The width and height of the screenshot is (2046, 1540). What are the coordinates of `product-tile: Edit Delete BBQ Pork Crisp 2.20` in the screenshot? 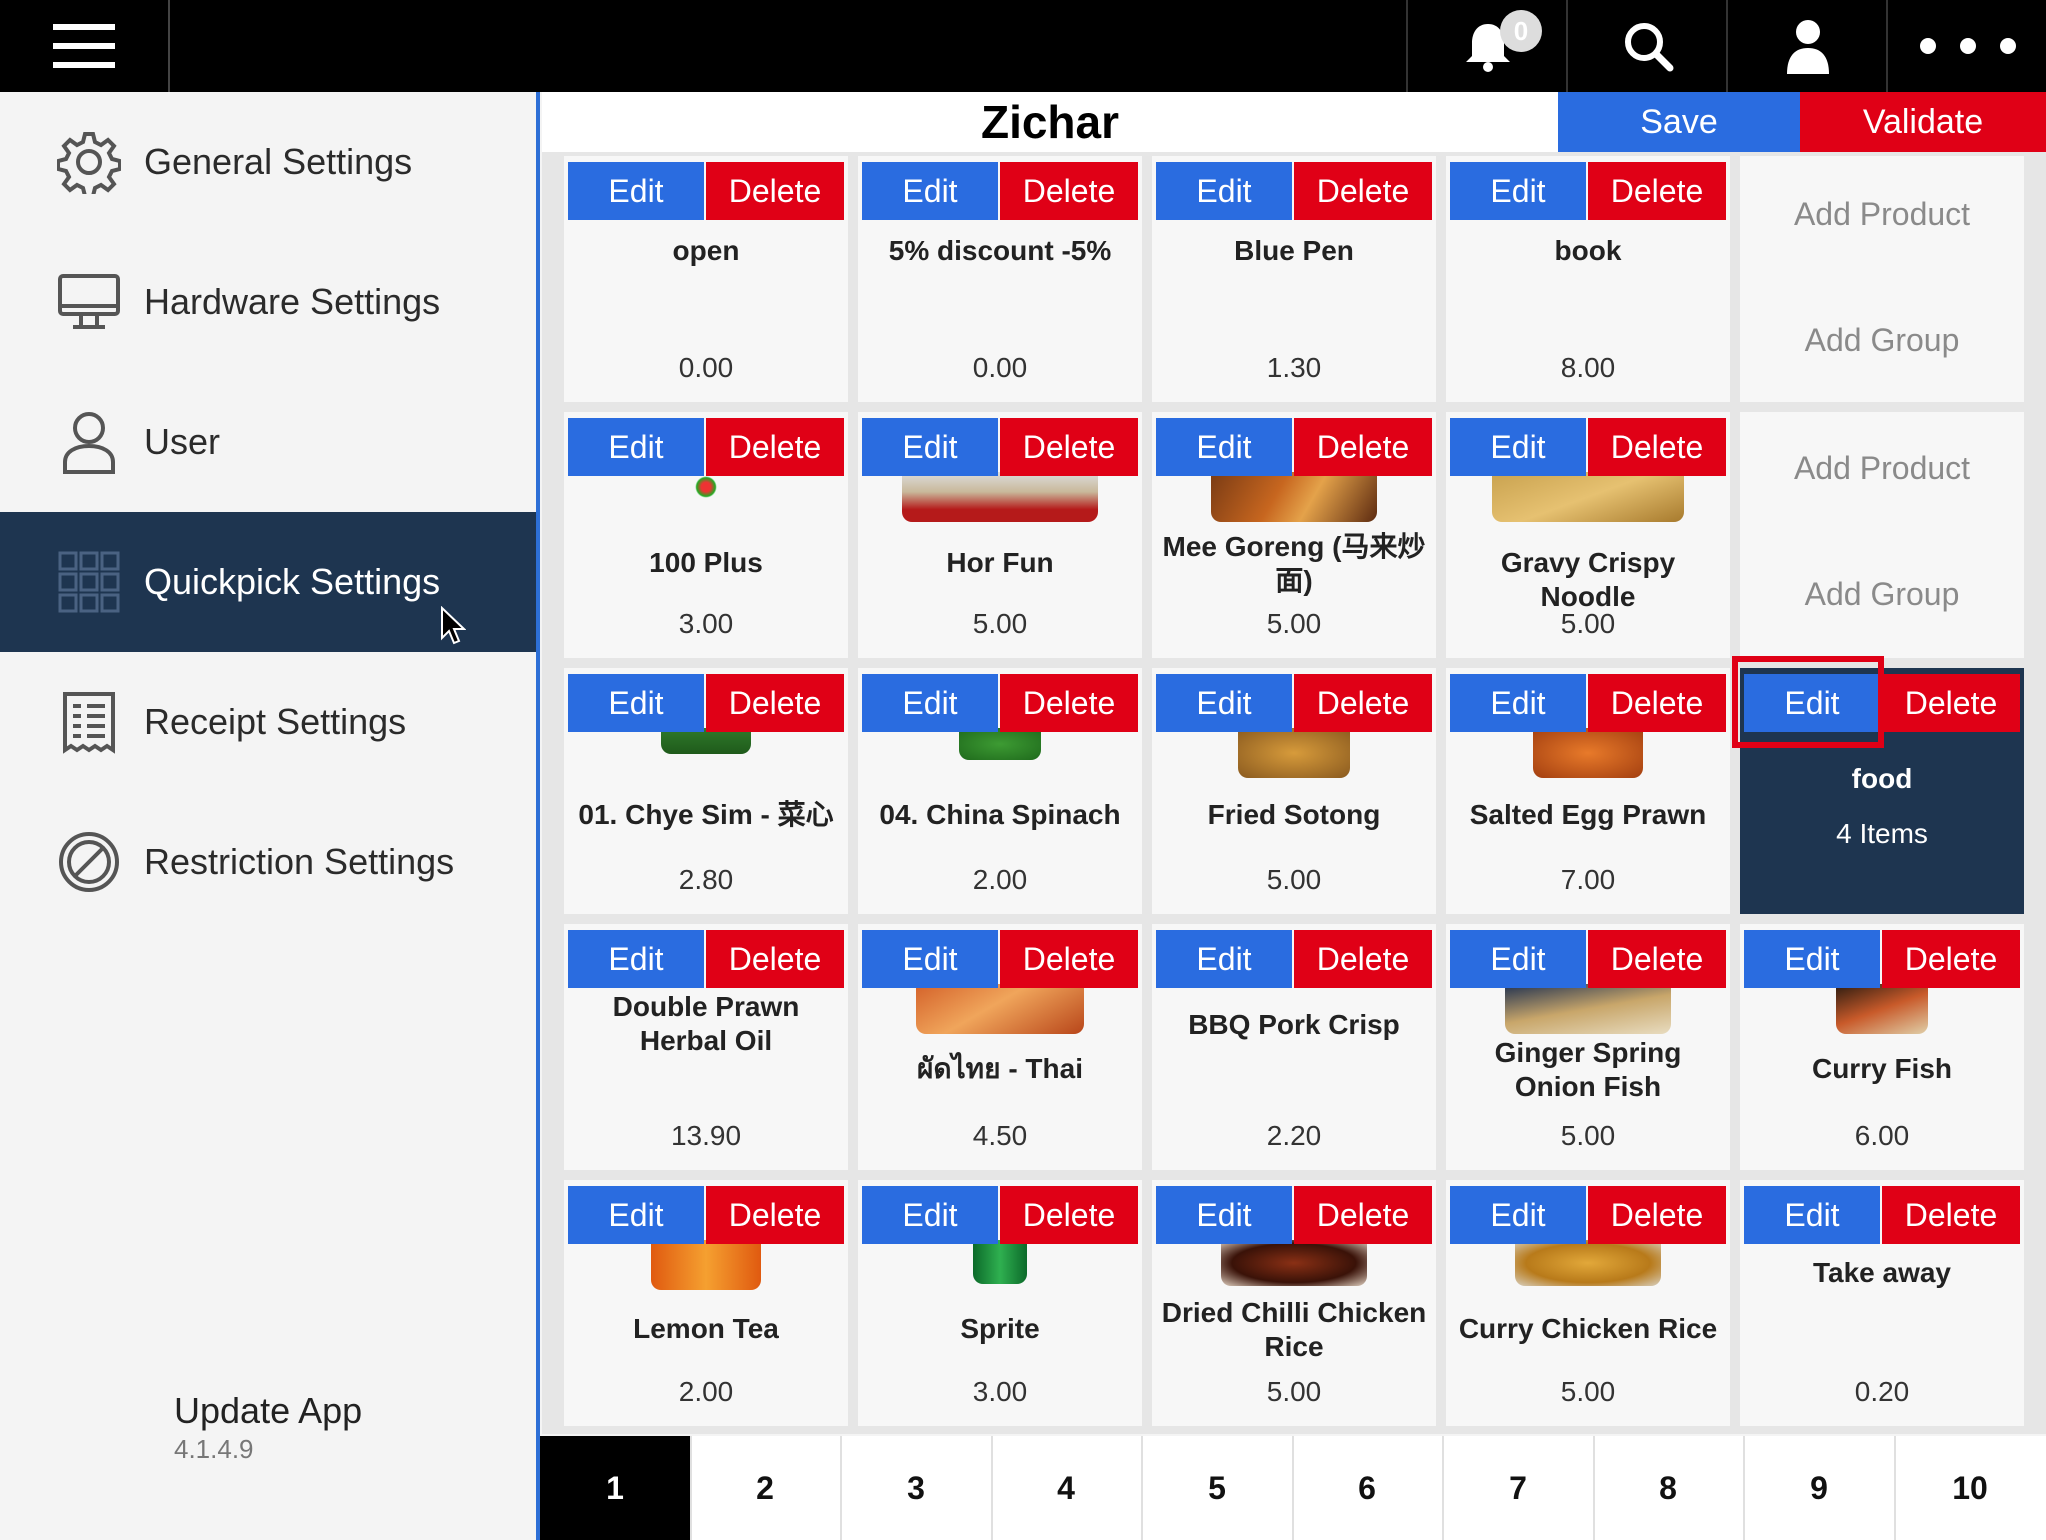 It's located at (1294, 1047).